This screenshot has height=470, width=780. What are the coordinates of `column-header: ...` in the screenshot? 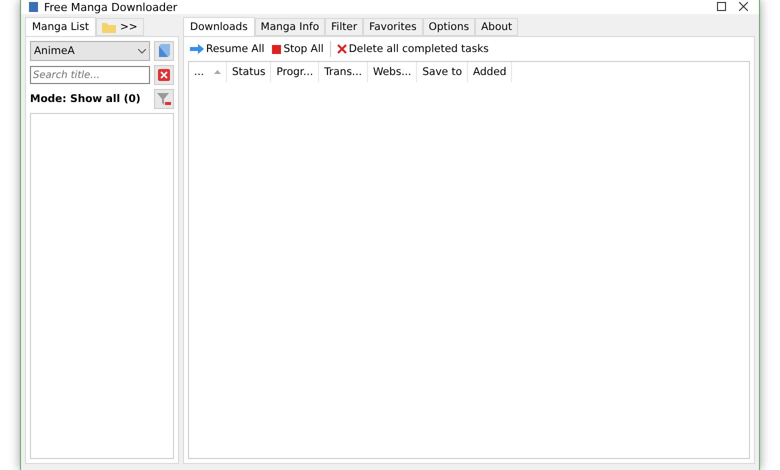 It's located at (208, 72).